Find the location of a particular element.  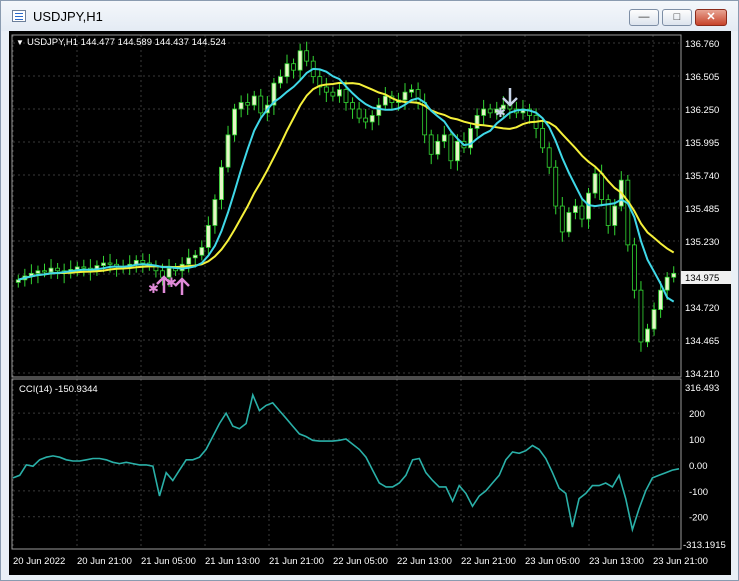

price-axis-label: 136.505 is located at coordinates (702, 77).